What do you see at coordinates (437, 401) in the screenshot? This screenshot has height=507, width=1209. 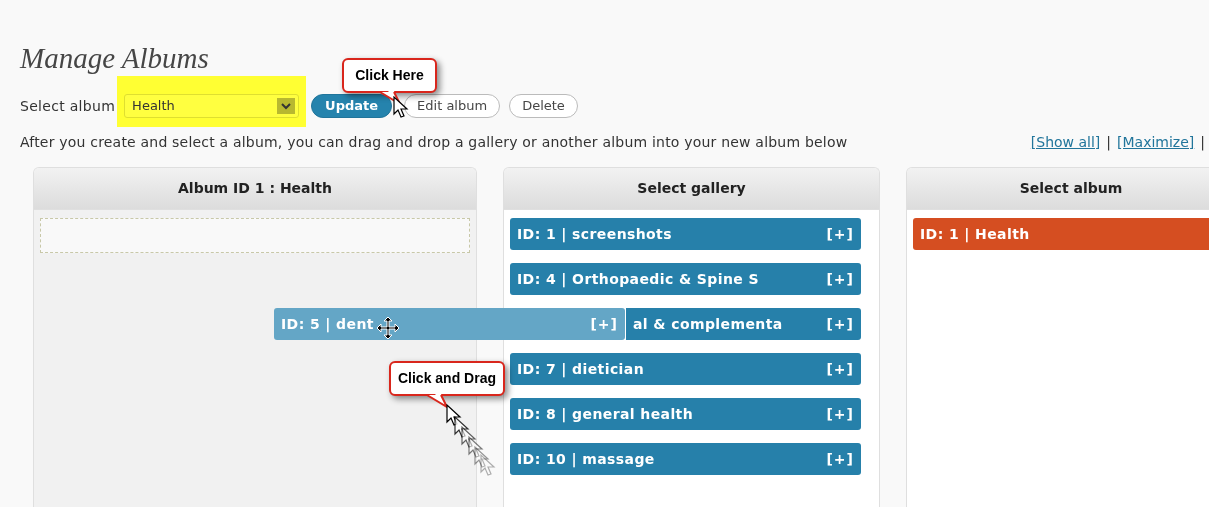 I see `callout-tail` at bounding box center [437, 401].